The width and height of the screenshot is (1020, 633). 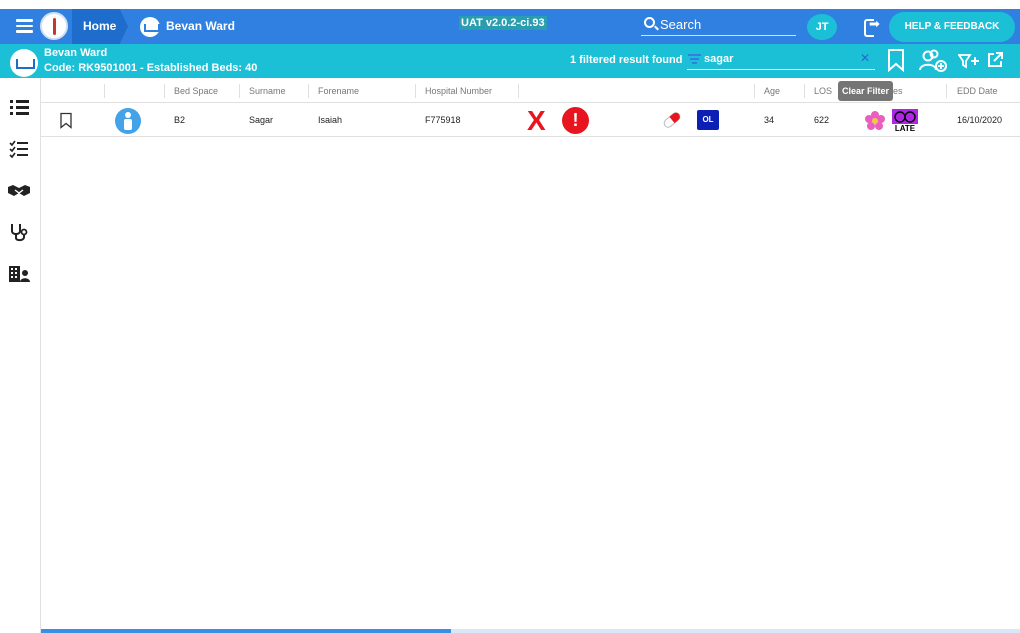 I want to click on column-surname: Surname, so click(x=267, y=91).